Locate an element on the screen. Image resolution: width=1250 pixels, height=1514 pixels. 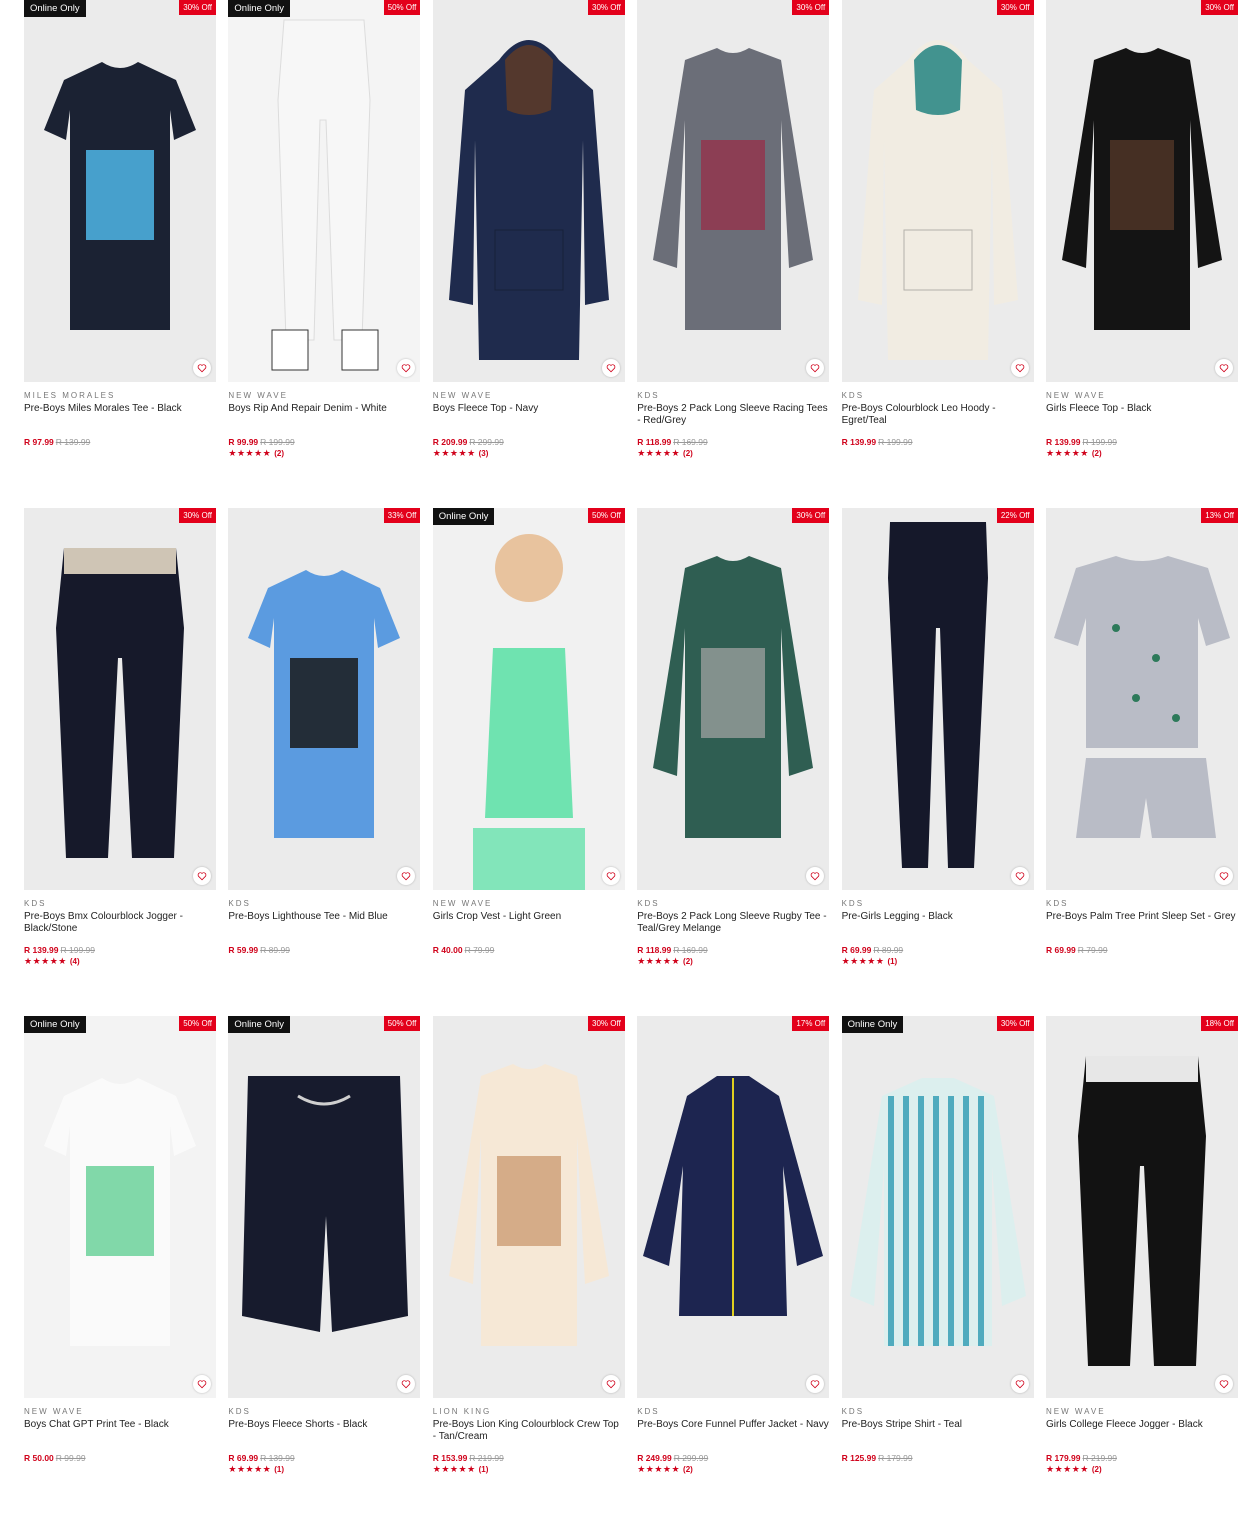
product-name-link: Pre-Boys Fleece Shorts - Black is located at coordinates (324, 1436).